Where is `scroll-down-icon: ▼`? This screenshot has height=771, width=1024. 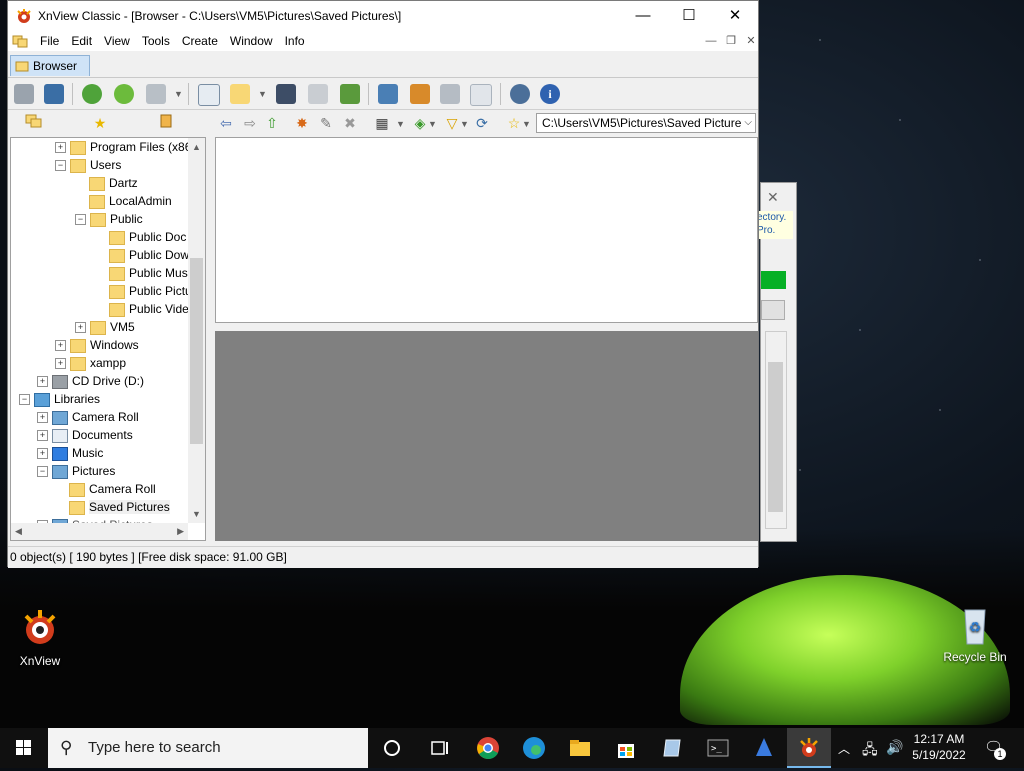
scroll-down-icon: ▼ is located at coordinates (196, 514).